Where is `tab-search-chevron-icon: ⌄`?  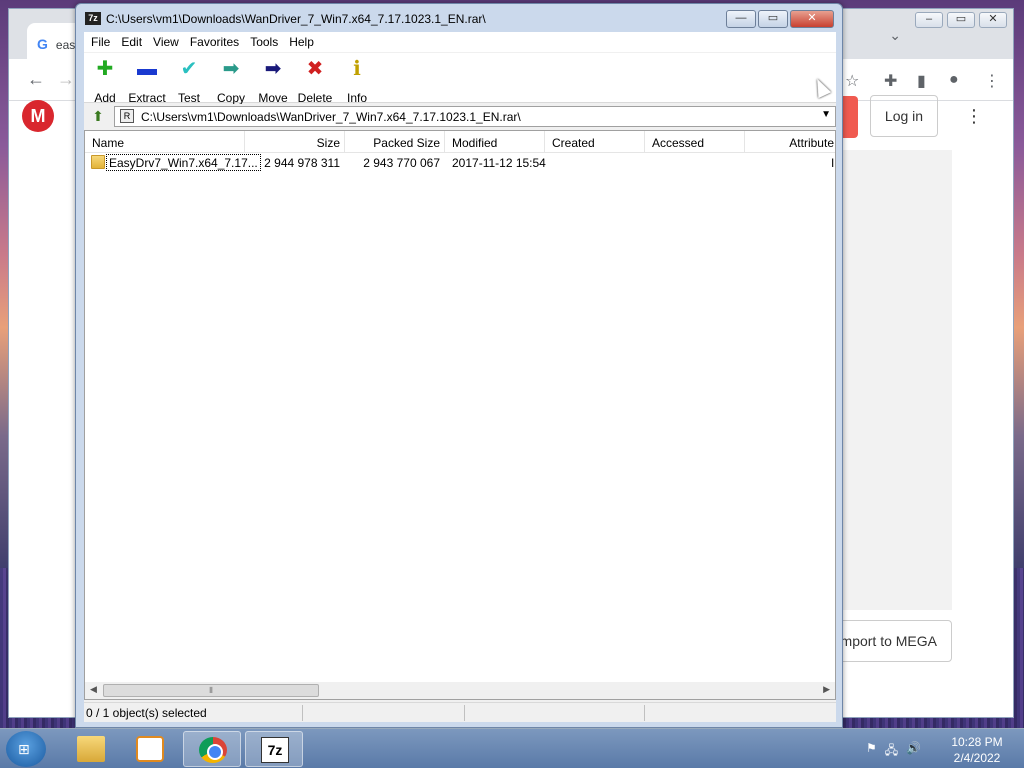
tab-search-chevron-icon: ⌄ is located at coordinates (895, 35).